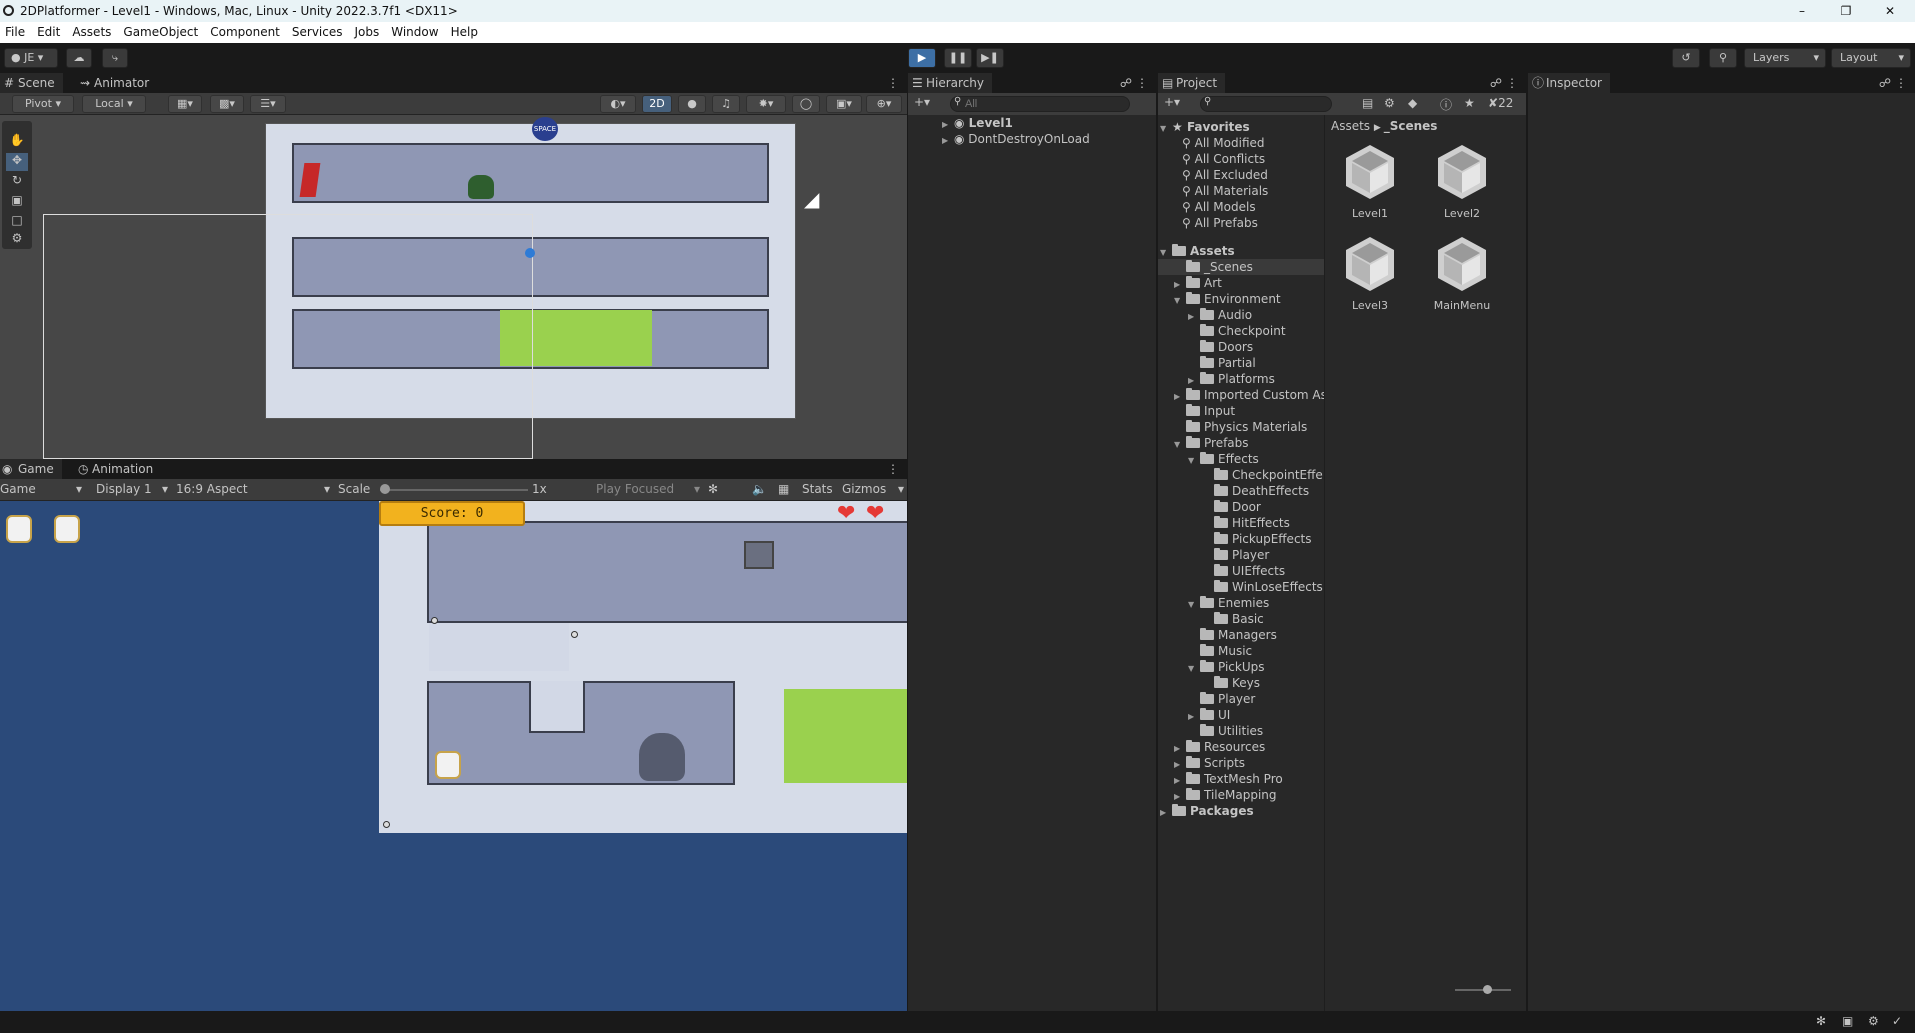 The height and width of the screenshot is (1033, 1915). I want to click on audio-toggle-icon: ♫, so click(726, 104).